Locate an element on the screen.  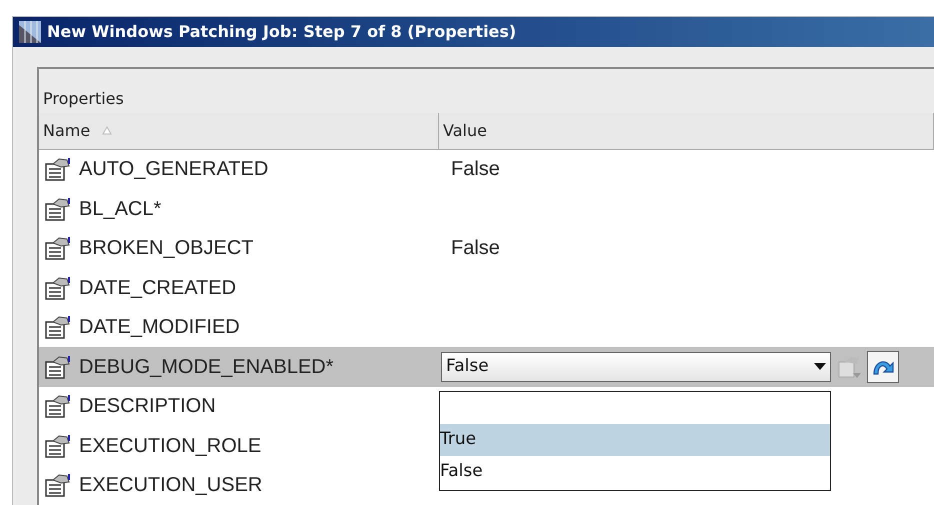
caret-icon is located at coordinates (820, 366).